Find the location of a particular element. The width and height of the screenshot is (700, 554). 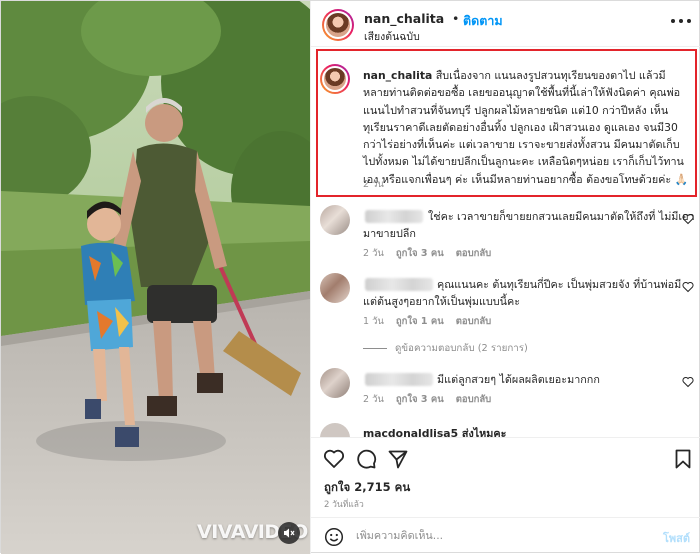

share-icon is located at coordinates (398, 459).